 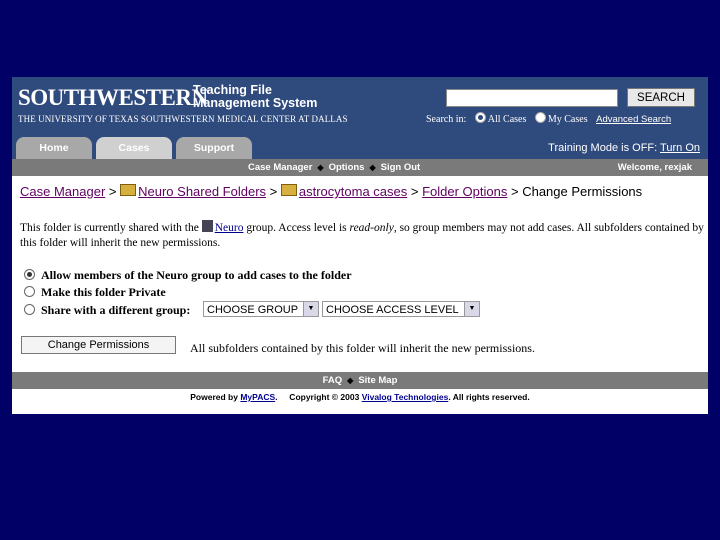 I want to click on access-select-value: CHOOSE ACCESS LEVEL, so click(x=392, y=310).